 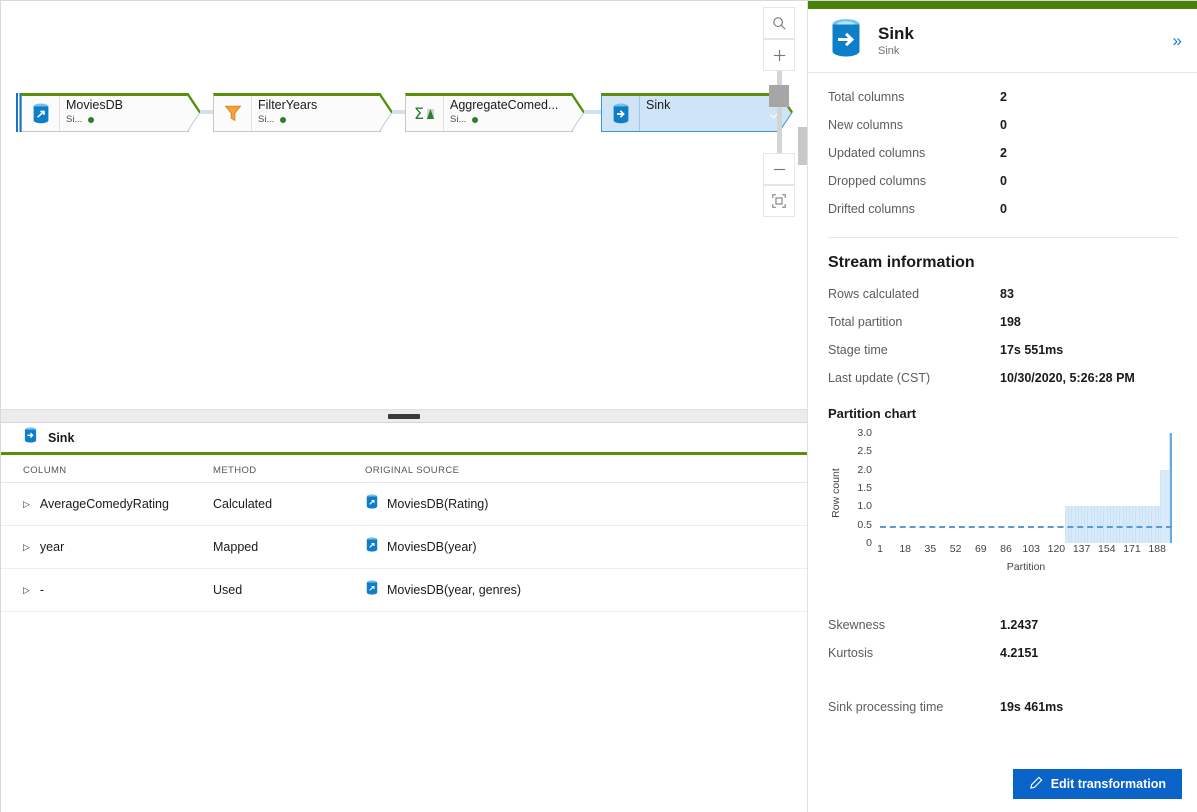 I want to click on table-row: ▷ year Mapped MoviesDB(year), so click(x=404, y=547).